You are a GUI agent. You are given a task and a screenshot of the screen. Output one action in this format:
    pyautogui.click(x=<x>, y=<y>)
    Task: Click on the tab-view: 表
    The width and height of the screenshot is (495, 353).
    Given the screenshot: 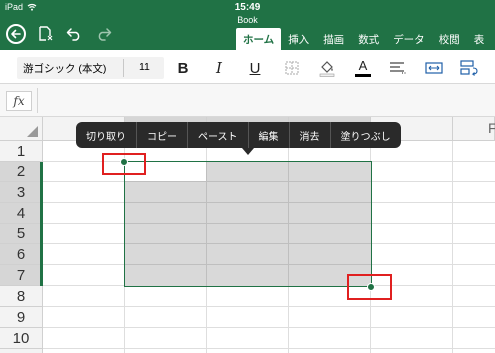 What is the action you would take?
    pyautogui.click(x=479, y=39)
    